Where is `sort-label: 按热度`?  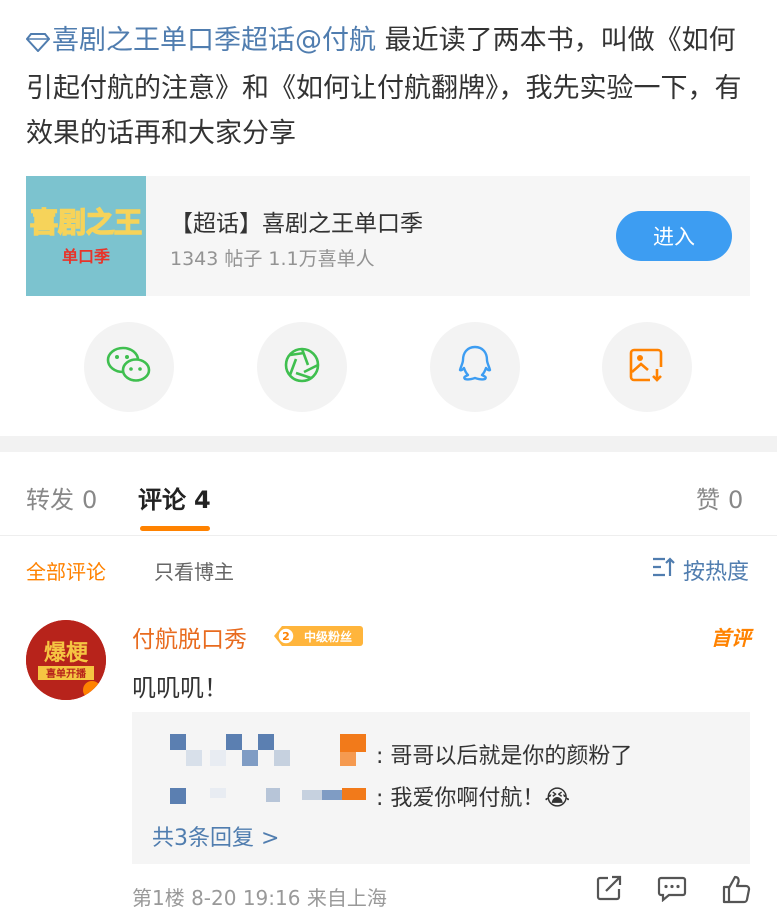 sort-label: 按热度 is located at coordinates (715, 572).